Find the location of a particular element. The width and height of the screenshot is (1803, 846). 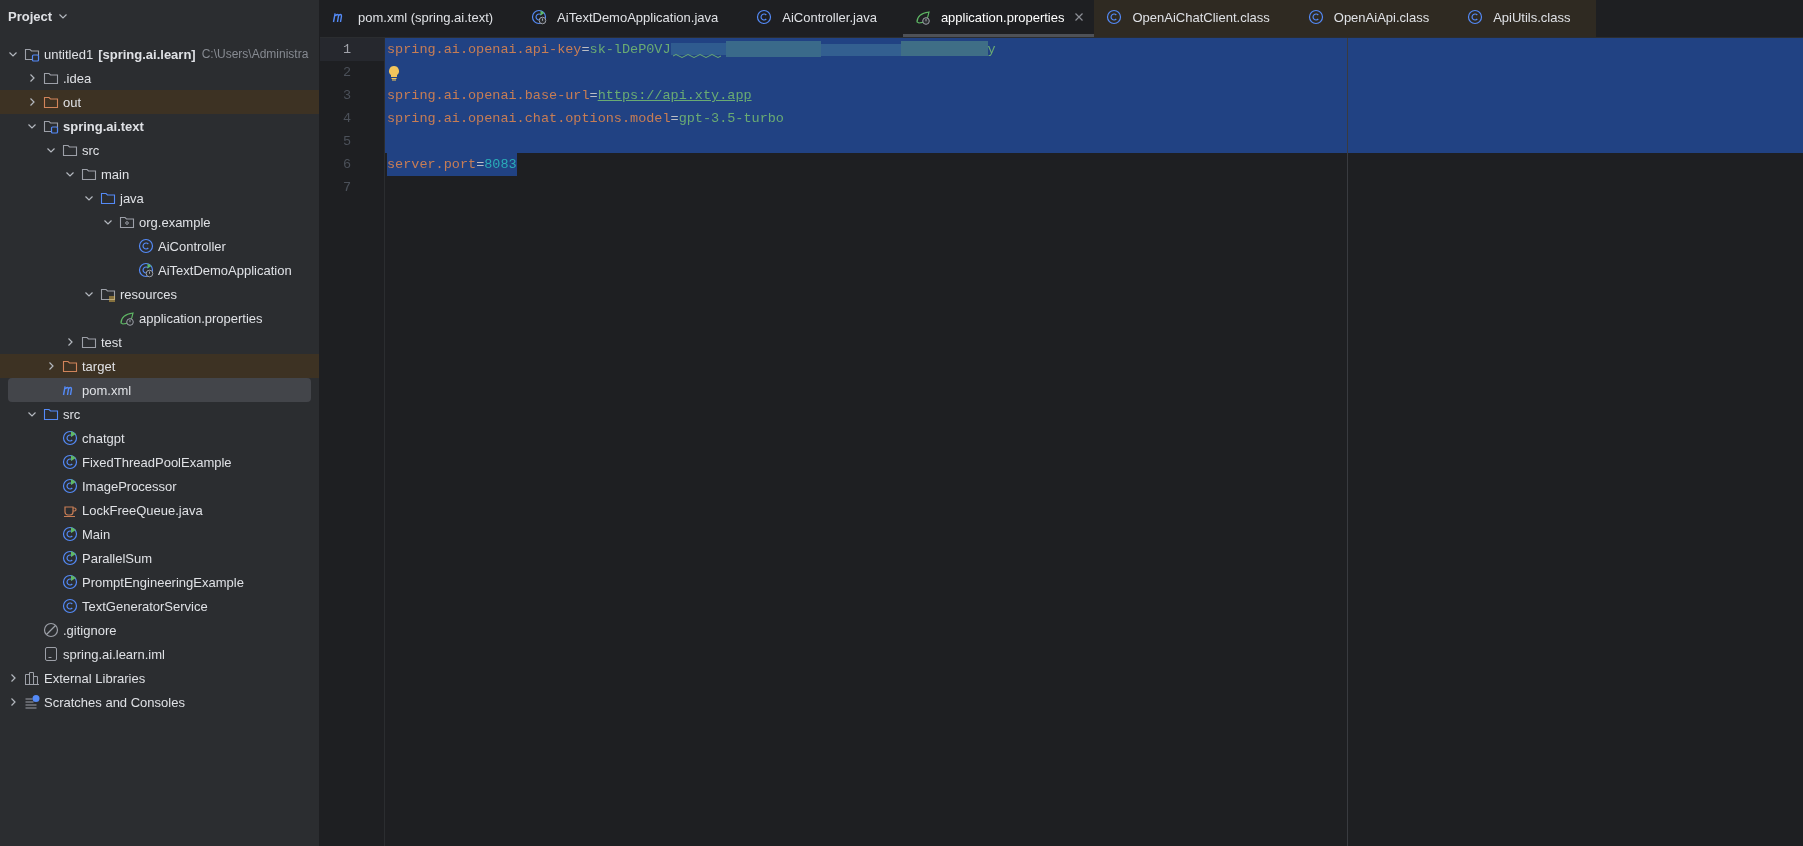

tree-item: ParallelSum is located at coordinates (159, 558).